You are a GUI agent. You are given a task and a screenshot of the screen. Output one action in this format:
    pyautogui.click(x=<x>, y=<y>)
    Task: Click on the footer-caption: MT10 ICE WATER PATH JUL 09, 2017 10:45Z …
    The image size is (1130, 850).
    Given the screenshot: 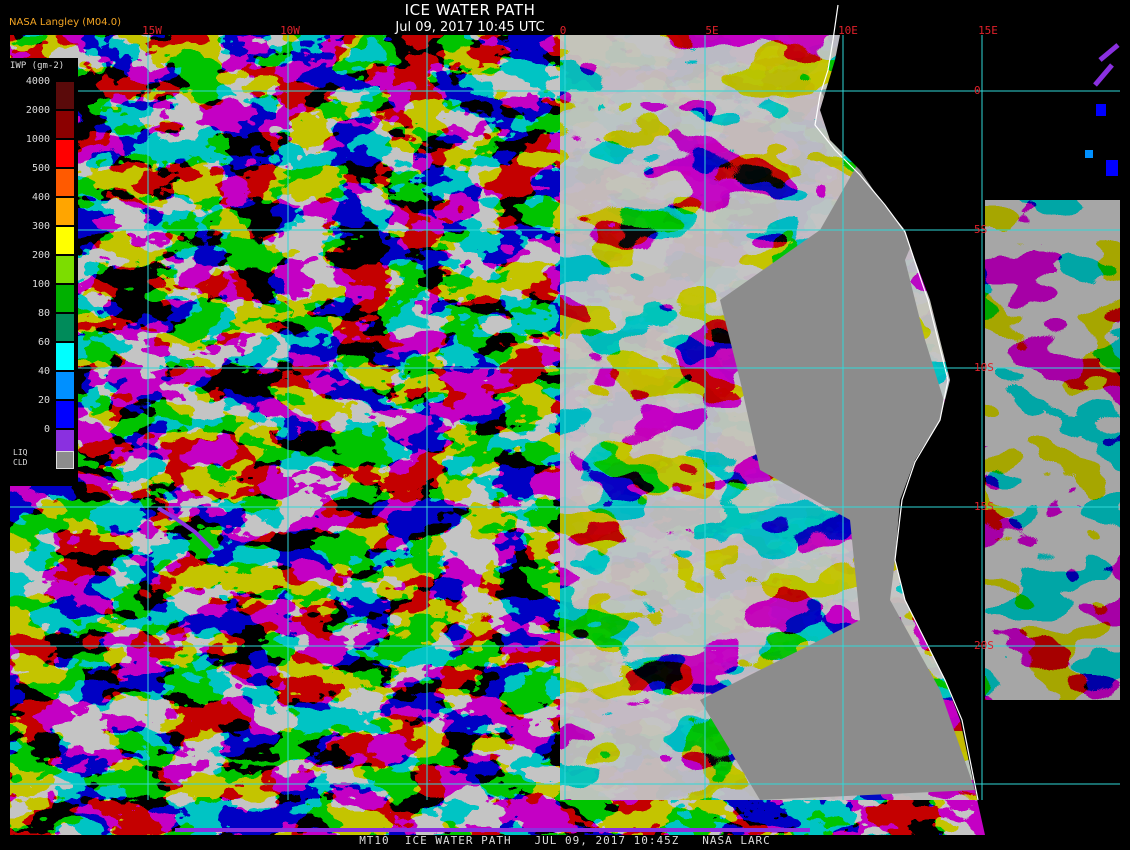 What is the action you would take?
    pyautogui.click(x=565, y=840)
    